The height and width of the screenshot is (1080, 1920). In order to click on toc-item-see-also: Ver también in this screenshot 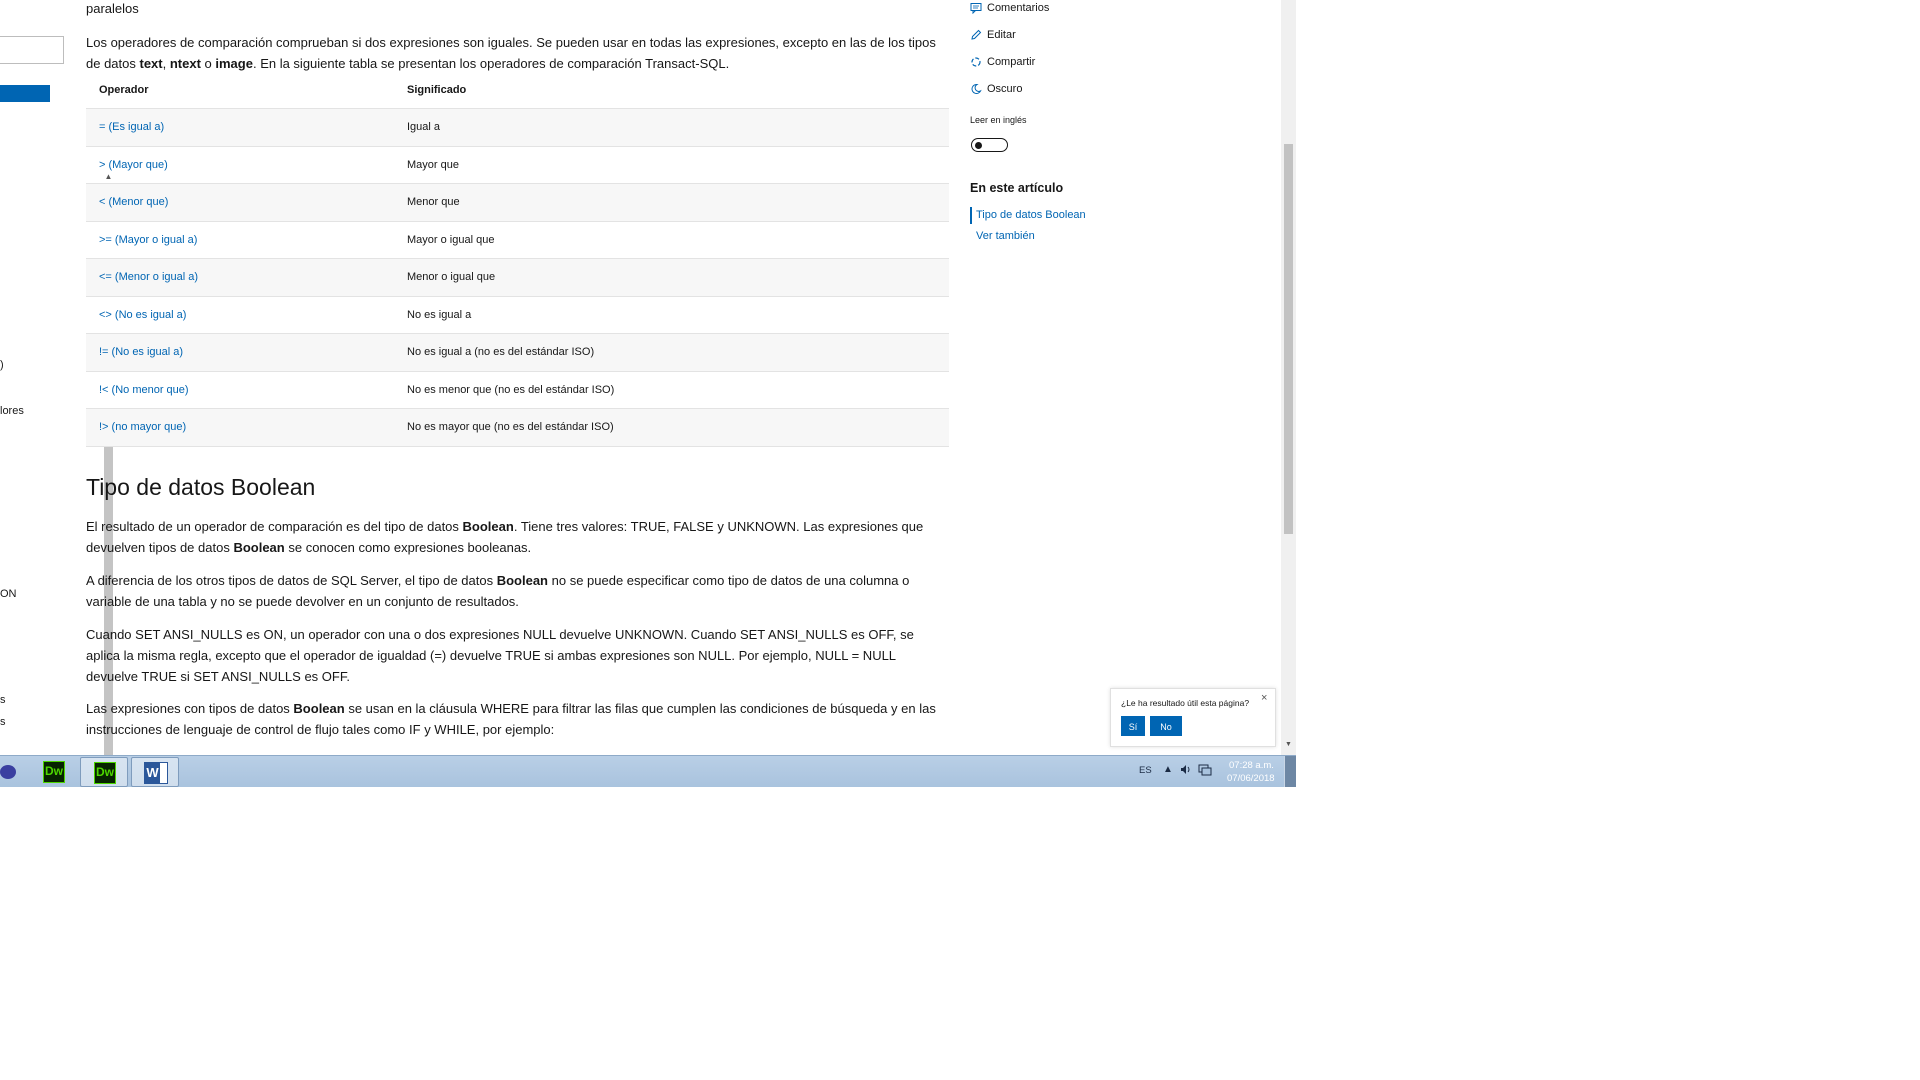, I will do `click(1005, 236)`.